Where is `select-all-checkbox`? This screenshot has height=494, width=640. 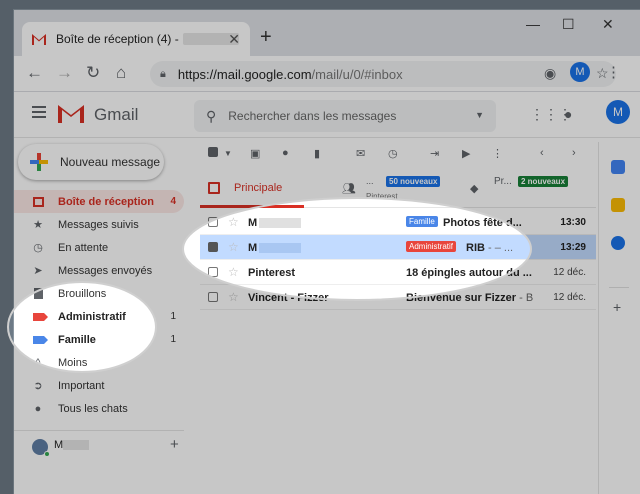 select-all-checkbox is located at coordinates (213, 153).